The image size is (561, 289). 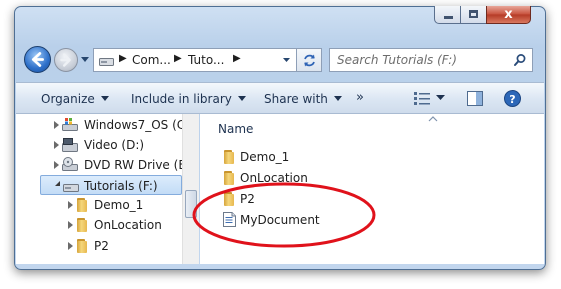 I want to click on tree-item-label: Tutorials (F:), so click(x=121, y=186).